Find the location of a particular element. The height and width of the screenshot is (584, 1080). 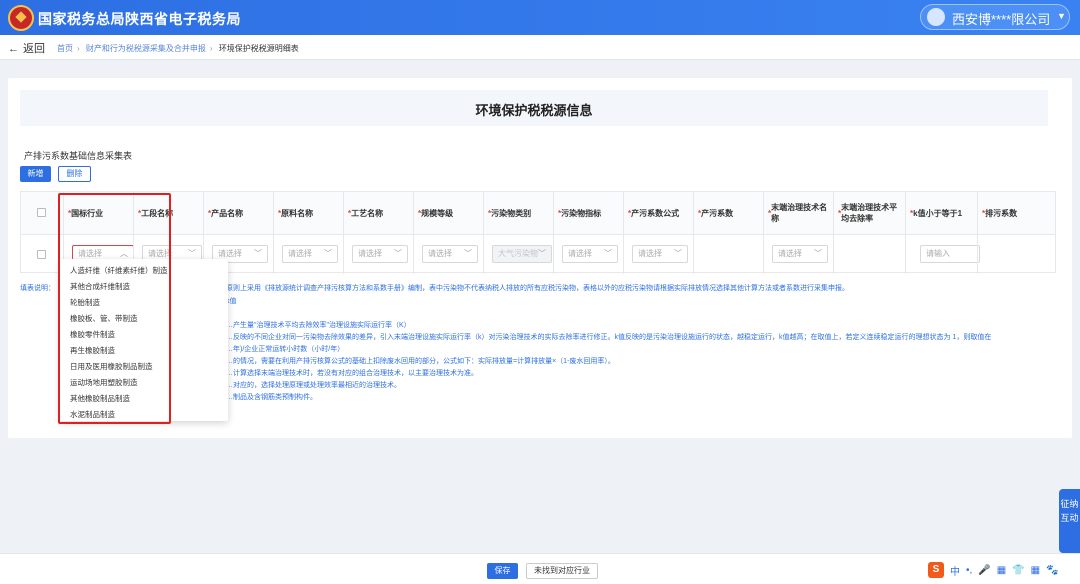

column-header-k-value: * k值小于等于1 is located at coordinates (941, 213).